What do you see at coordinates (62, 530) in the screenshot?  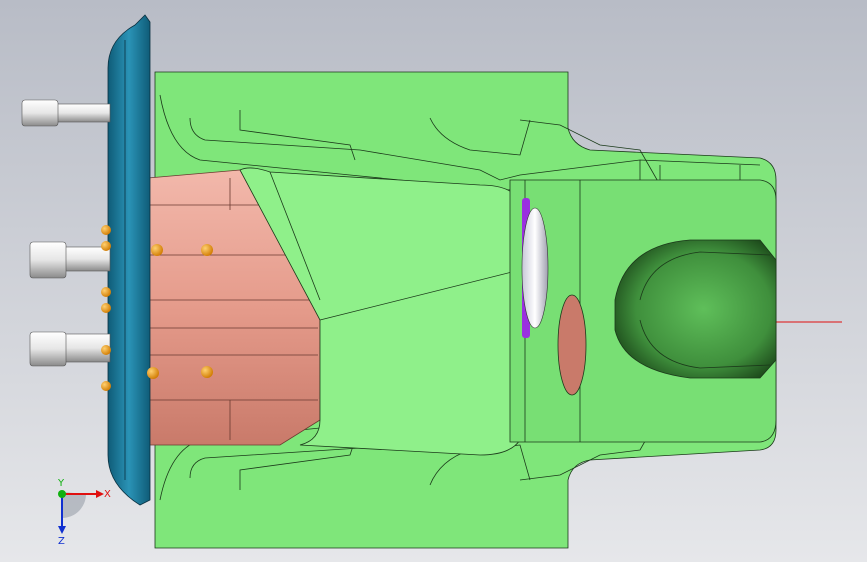 I see `z-axis-arrowhead` at bounding box center [62, 530].